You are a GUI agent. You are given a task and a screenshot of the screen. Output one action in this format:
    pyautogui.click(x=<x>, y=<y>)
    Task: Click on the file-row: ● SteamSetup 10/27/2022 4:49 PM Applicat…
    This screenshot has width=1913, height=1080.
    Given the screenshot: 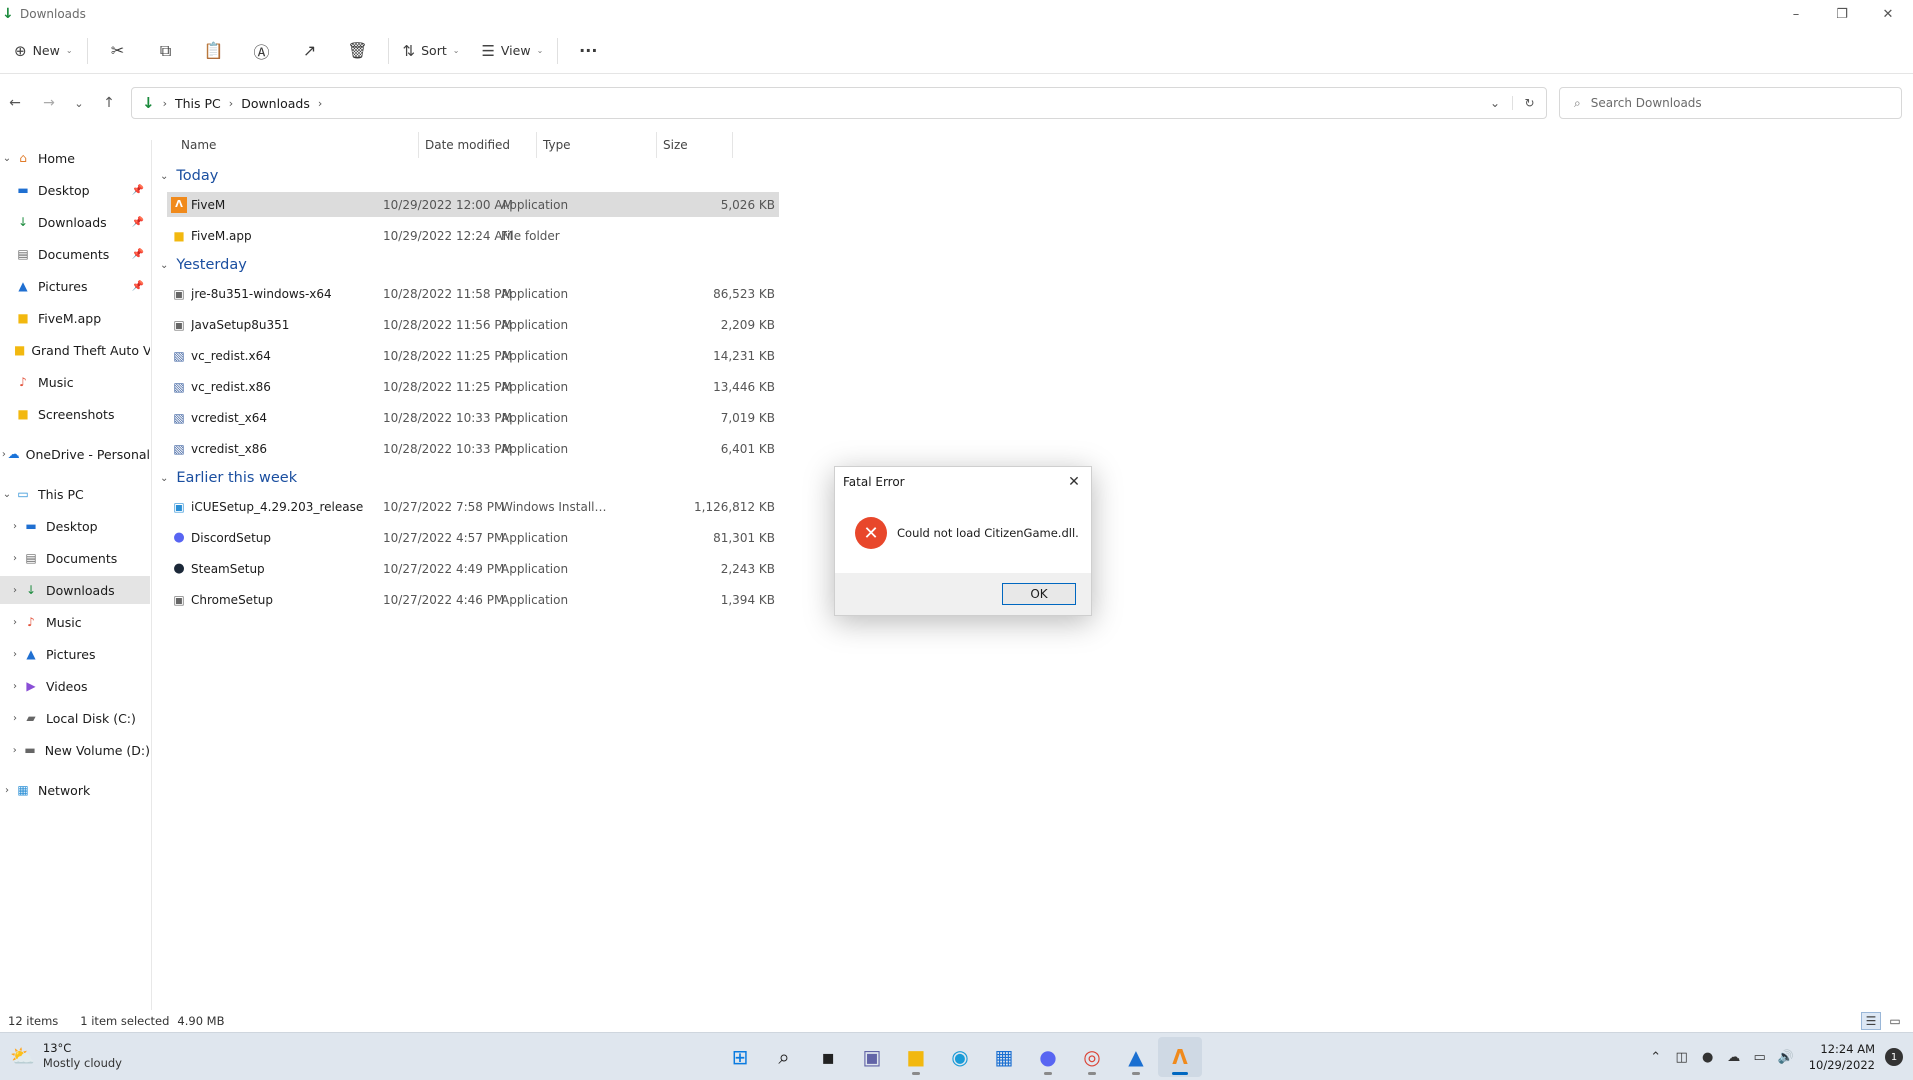 What is the action you would take?
    pyautogui.click(x=473, y=568)
    